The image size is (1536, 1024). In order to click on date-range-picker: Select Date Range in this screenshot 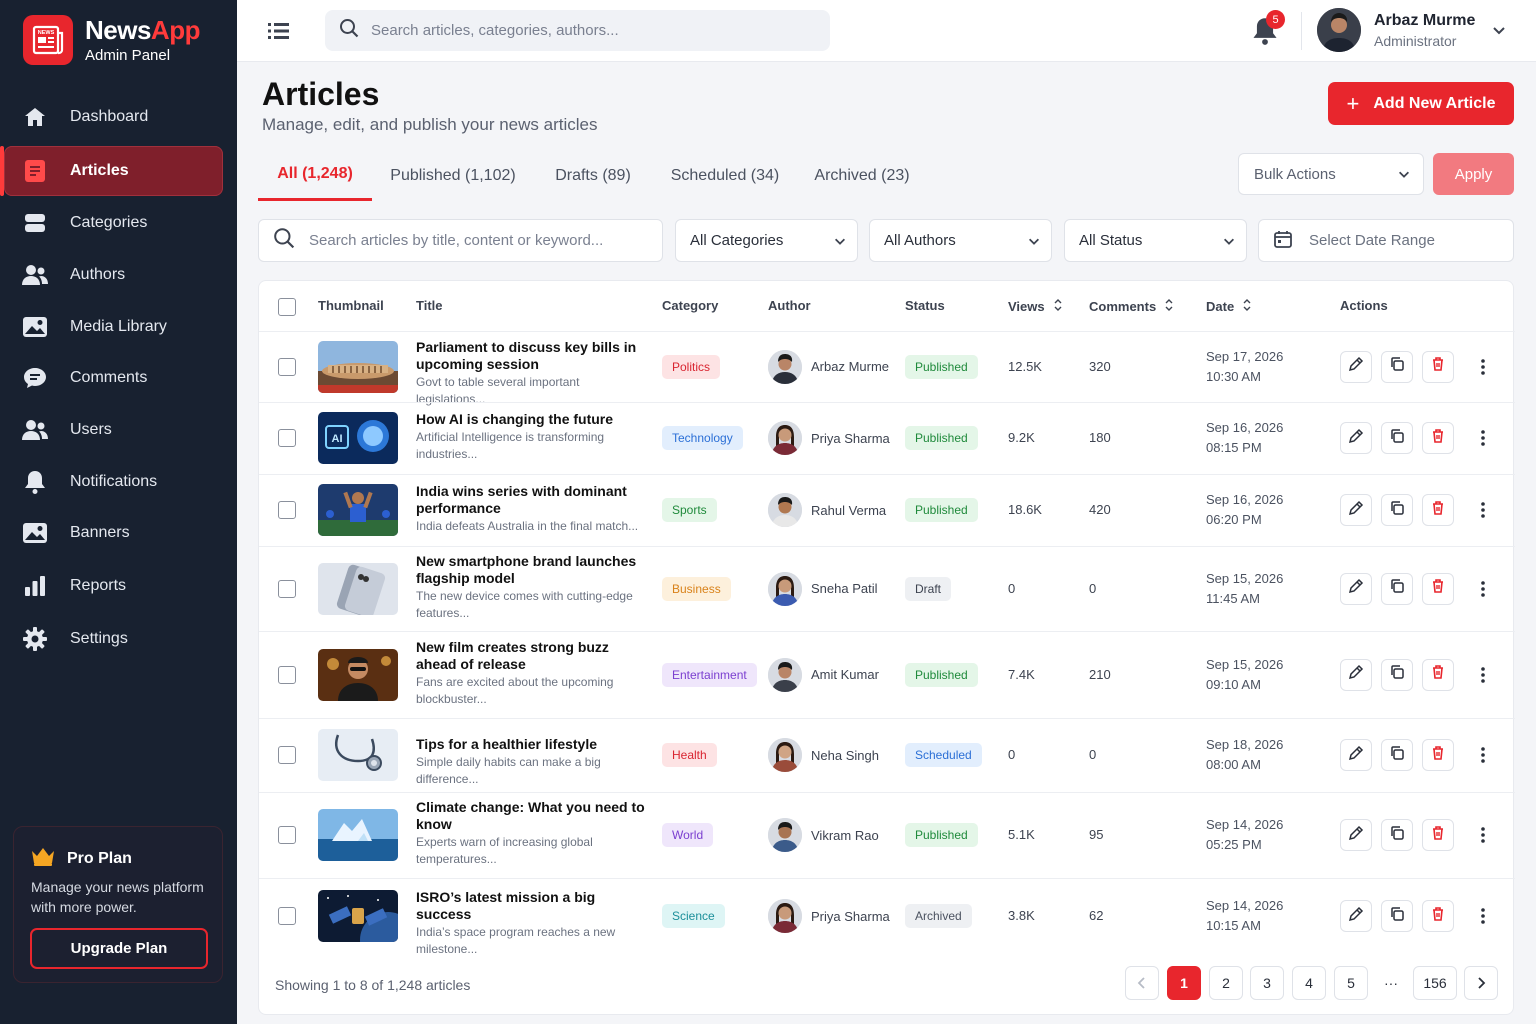, I will do `click(1386, 240)`.